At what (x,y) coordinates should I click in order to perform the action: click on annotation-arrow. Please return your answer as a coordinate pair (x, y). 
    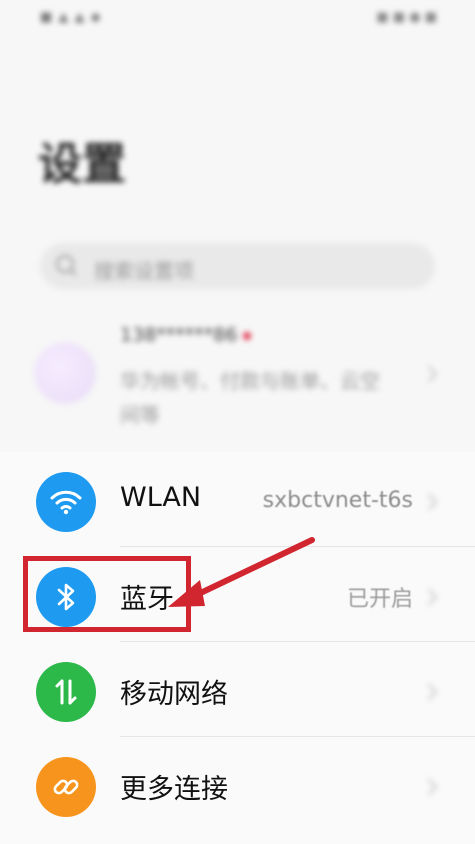
    Looking at the image, I should click on (241, 572).